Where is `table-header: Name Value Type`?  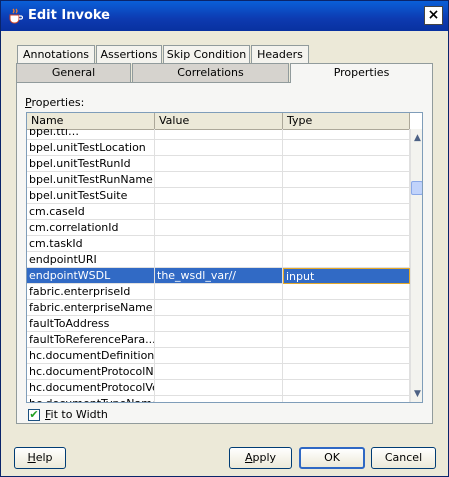
table-header: Name Value Type is located at coordinates (218, 121).